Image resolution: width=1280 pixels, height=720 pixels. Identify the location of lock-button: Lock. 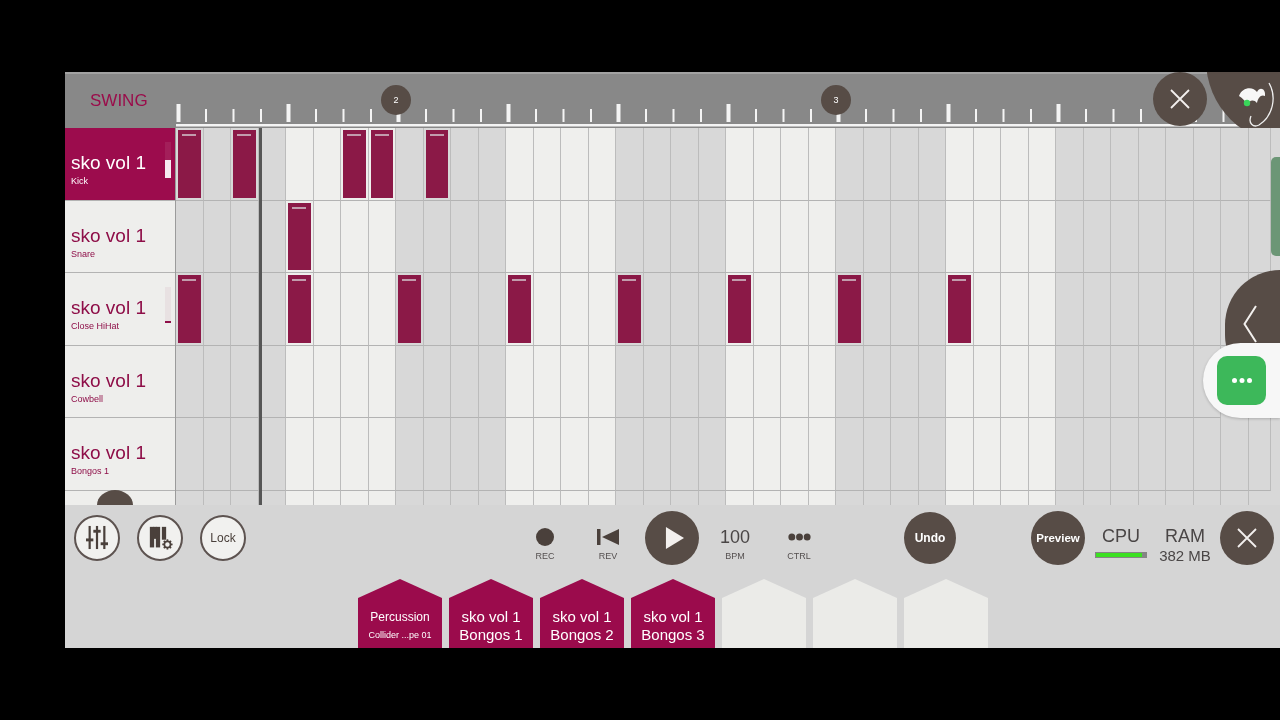
(223, 537).